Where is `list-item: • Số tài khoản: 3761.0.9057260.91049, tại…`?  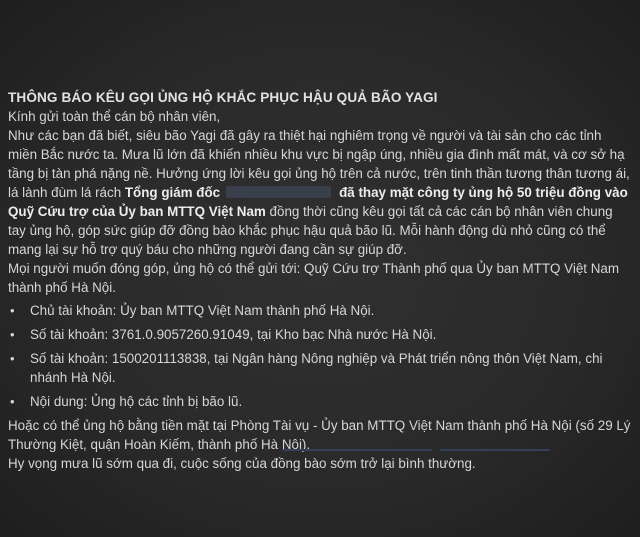 list-item: • Số tài khoản: 3761.0.9057260.91049, tại… is located at coordinates (223, 334).